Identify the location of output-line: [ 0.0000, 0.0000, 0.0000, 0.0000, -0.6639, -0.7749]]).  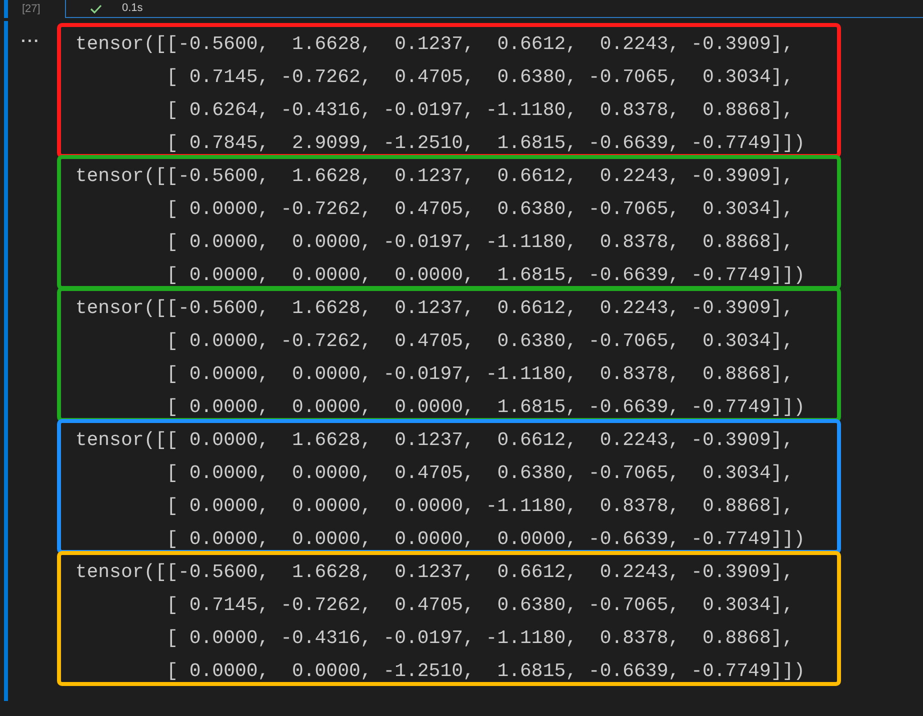
(486, 539).